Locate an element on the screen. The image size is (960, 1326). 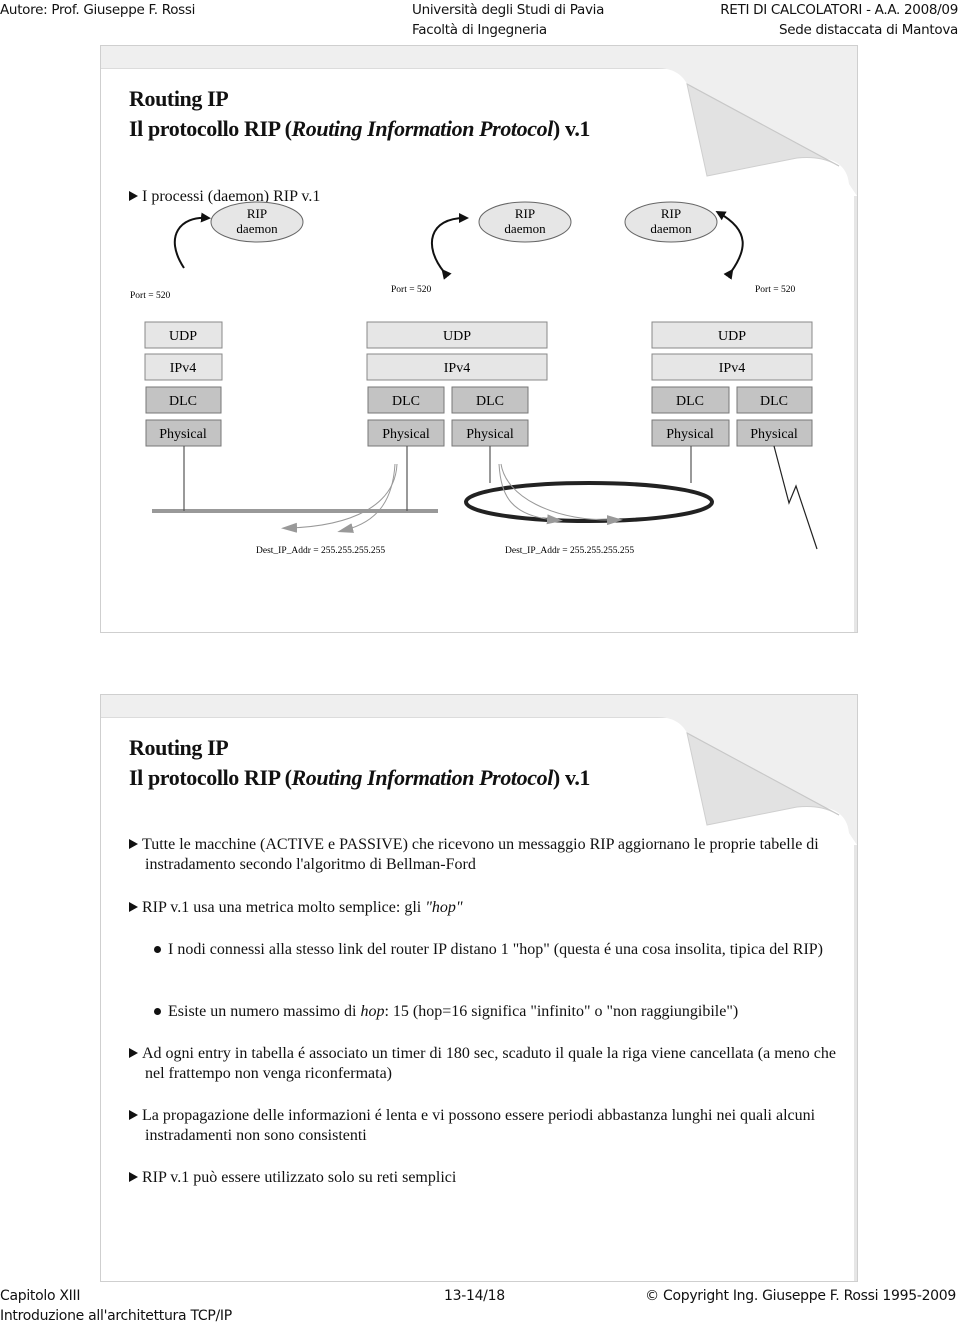
layer-dlc: DLC is located at coordinates (183, 401).